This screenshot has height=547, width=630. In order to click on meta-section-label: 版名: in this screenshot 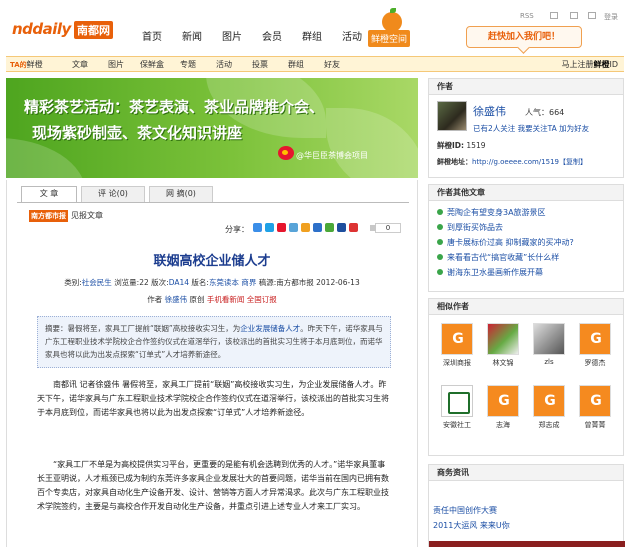, I will do `click(200, 282)`.